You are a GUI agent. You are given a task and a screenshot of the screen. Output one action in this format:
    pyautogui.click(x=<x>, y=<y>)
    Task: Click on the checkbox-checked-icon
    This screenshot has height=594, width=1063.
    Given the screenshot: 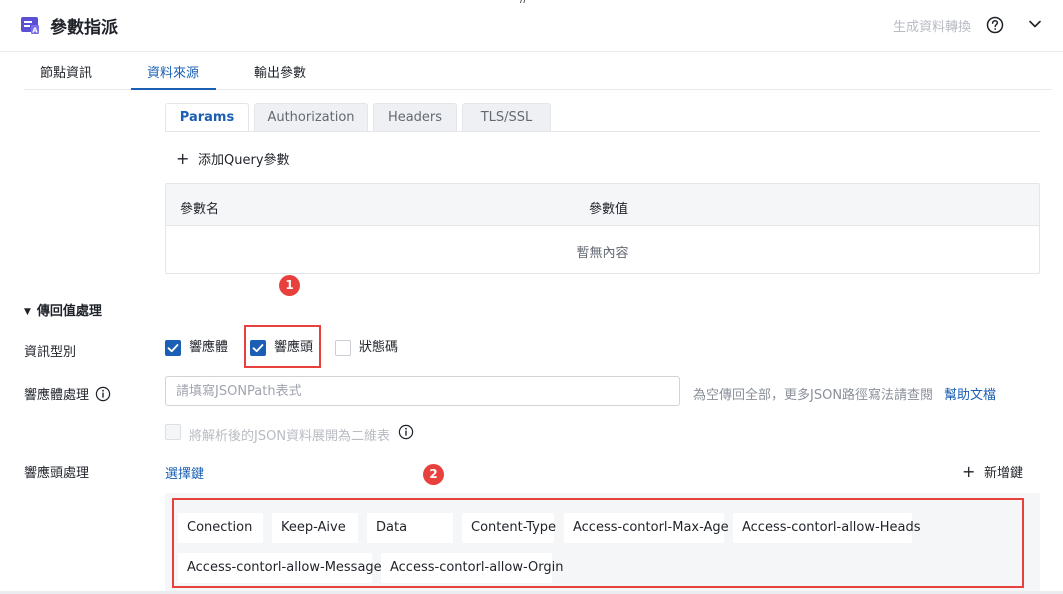 What is the action you would take?
    pyautogui.click(x=173, y=348)
    